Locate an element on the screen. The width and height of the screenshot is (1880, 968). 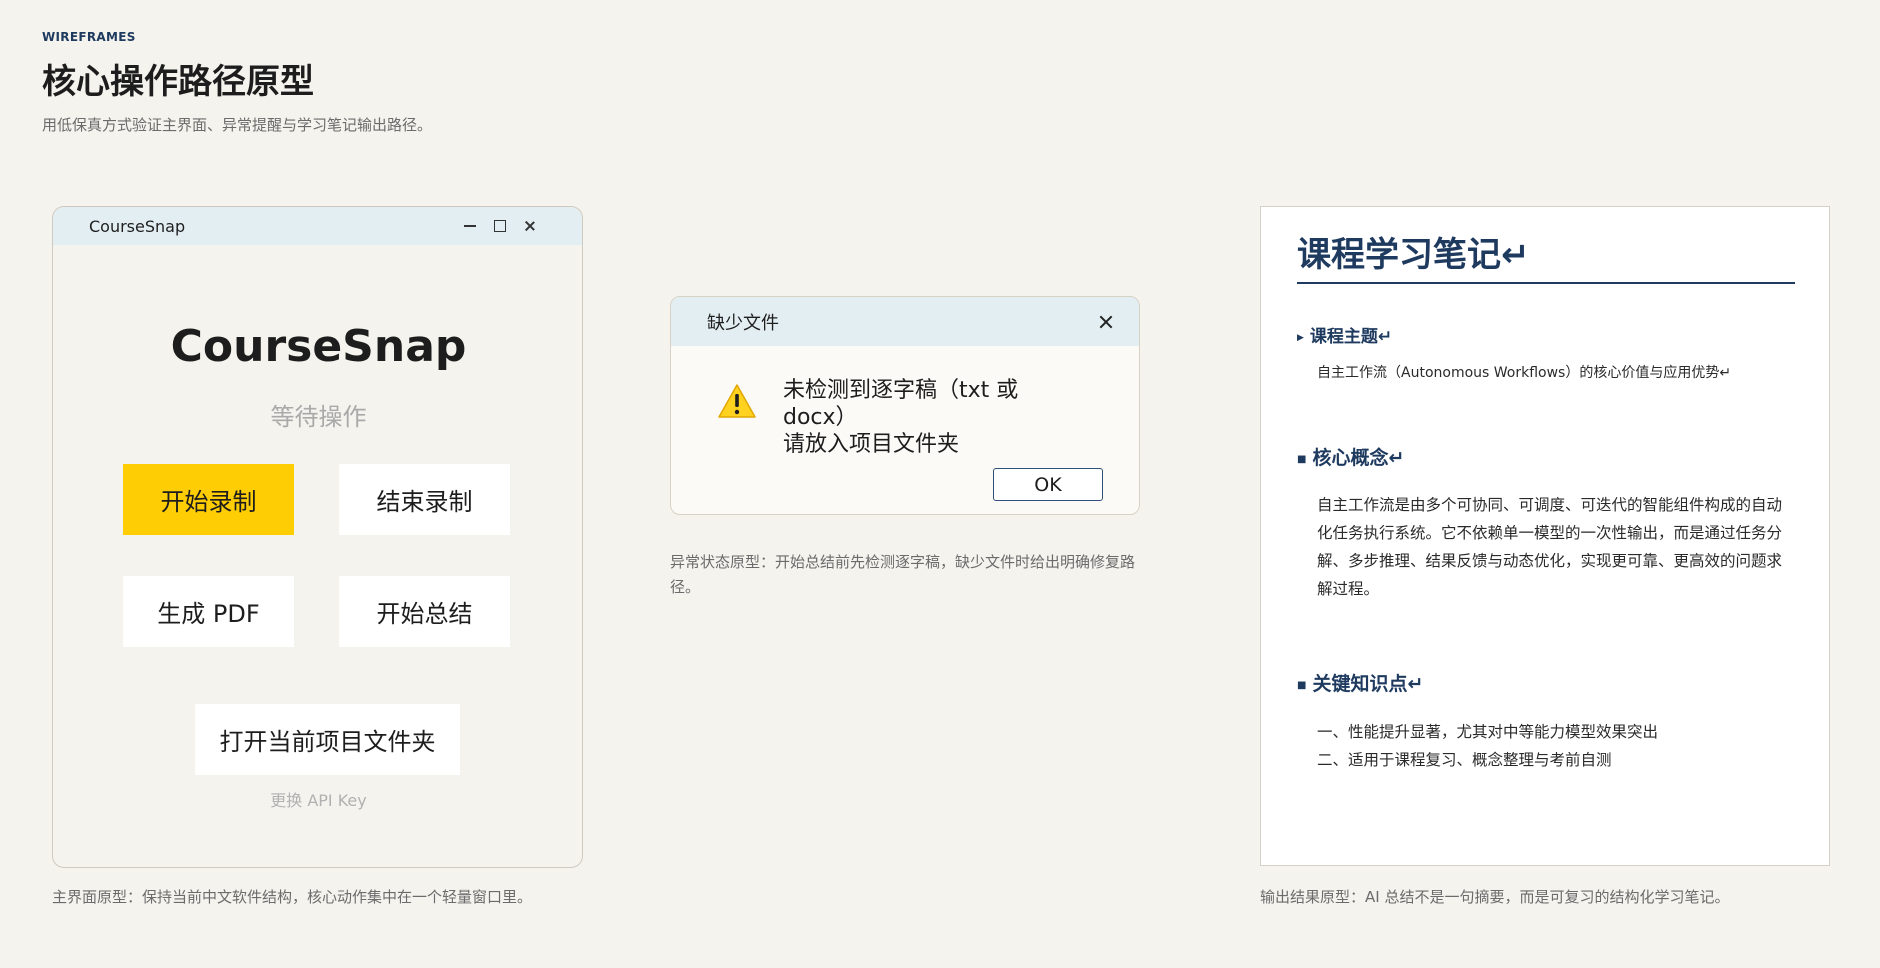
page-subtitle: 用低保真方式验证主界面、异常提醒与学习笔记输出路径。 is located at coordinates (237, 125).